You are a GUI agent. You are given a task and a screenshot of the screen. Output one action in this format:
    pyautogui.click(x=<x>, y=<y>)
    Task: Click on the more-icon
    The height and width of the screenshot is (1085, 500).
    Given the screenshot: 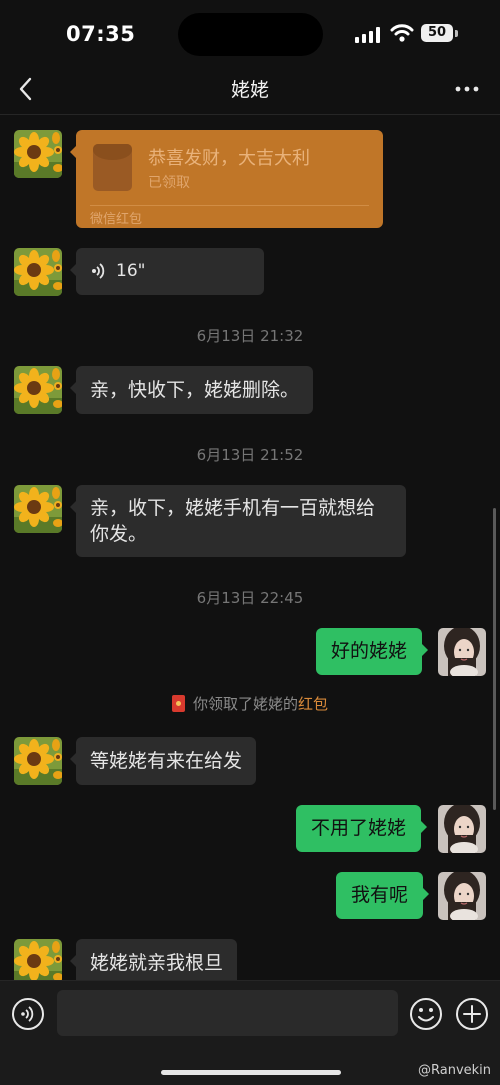 What is the action you would take?
    pyautogui.click(x=467, y=89)
    